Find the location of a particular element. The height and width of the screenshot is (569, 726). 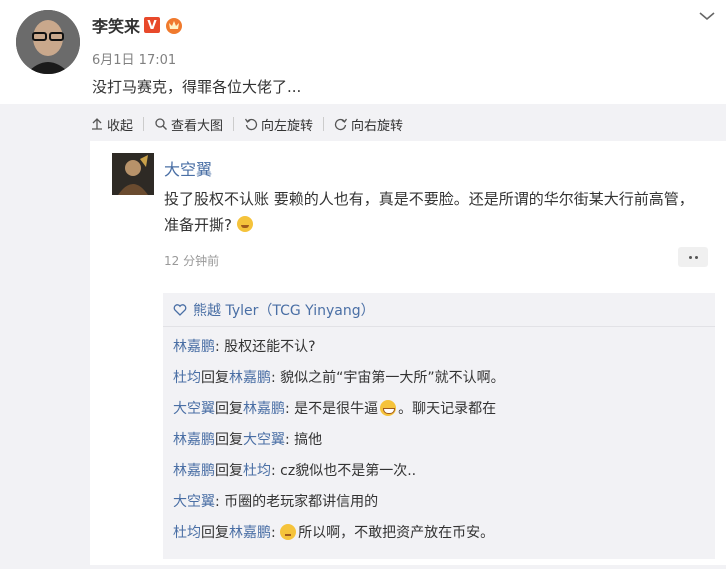

reply-text: : cz貌似也不是第一次.. is located at coordinates (344, 471).